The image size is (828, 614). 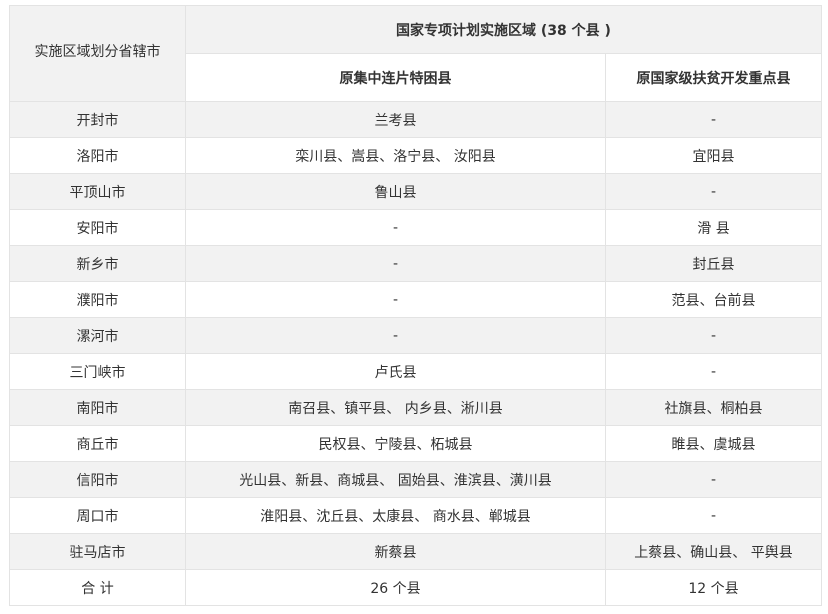 I want to click on cell-key-poverty: 12 个县, so click(x=713, y=587).